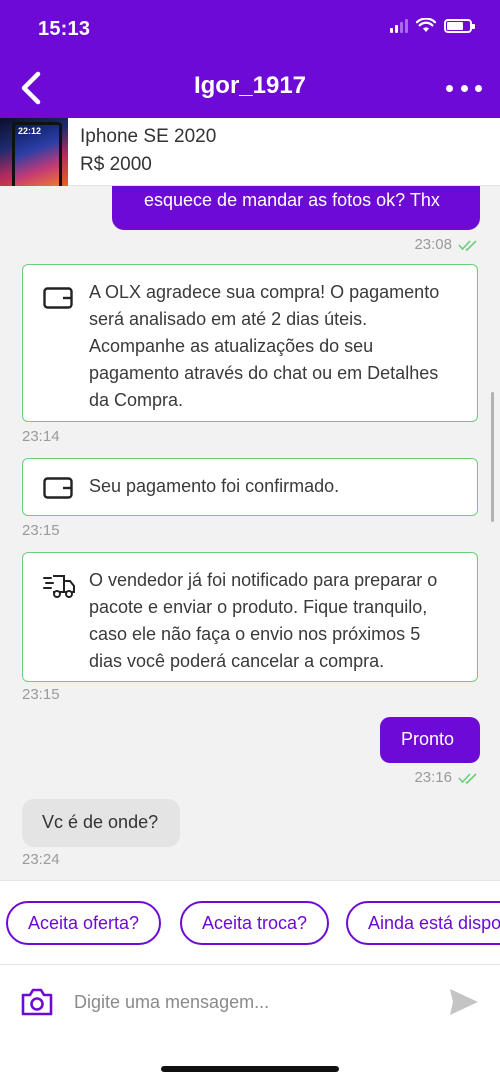  I want to click on send-icon, so click(464, 1002).